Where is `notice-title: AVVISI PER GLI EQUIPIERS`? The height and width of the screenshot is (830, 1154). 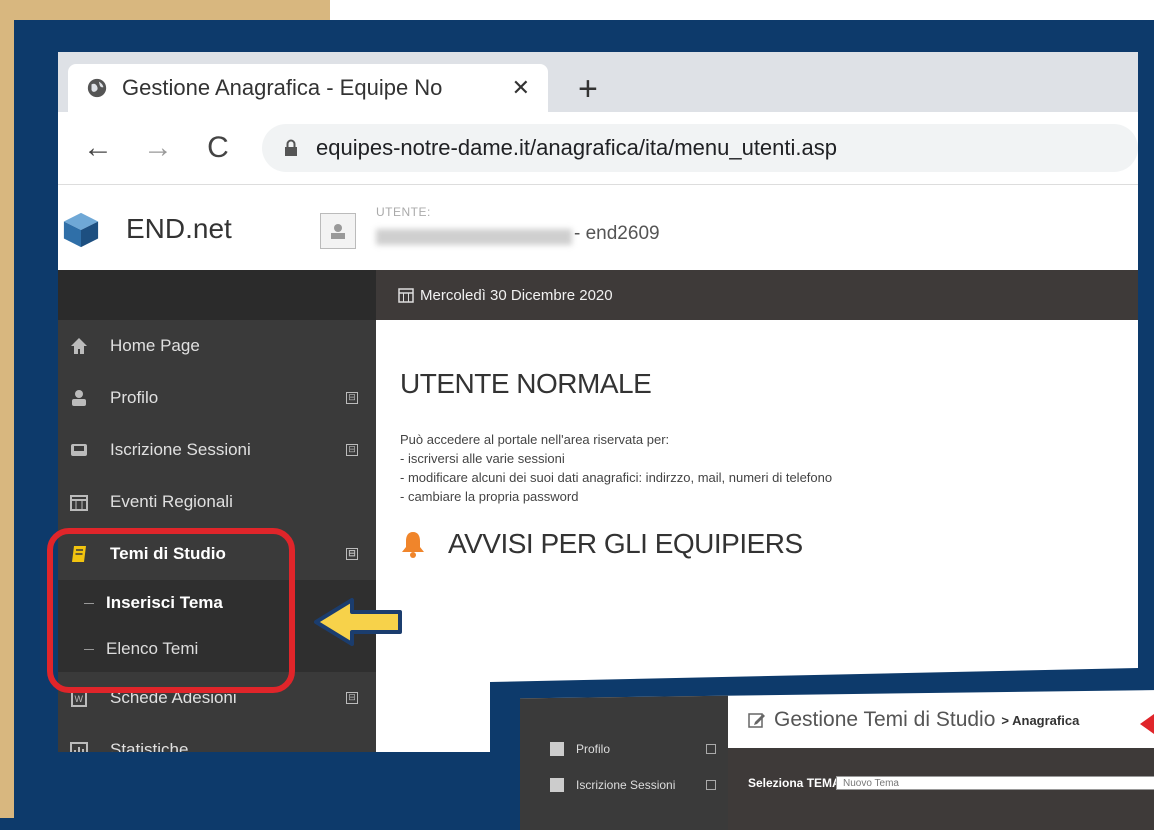
notice-title: AVVISI PER GLI EQUIPIERS is located at coordinates (625, 543).